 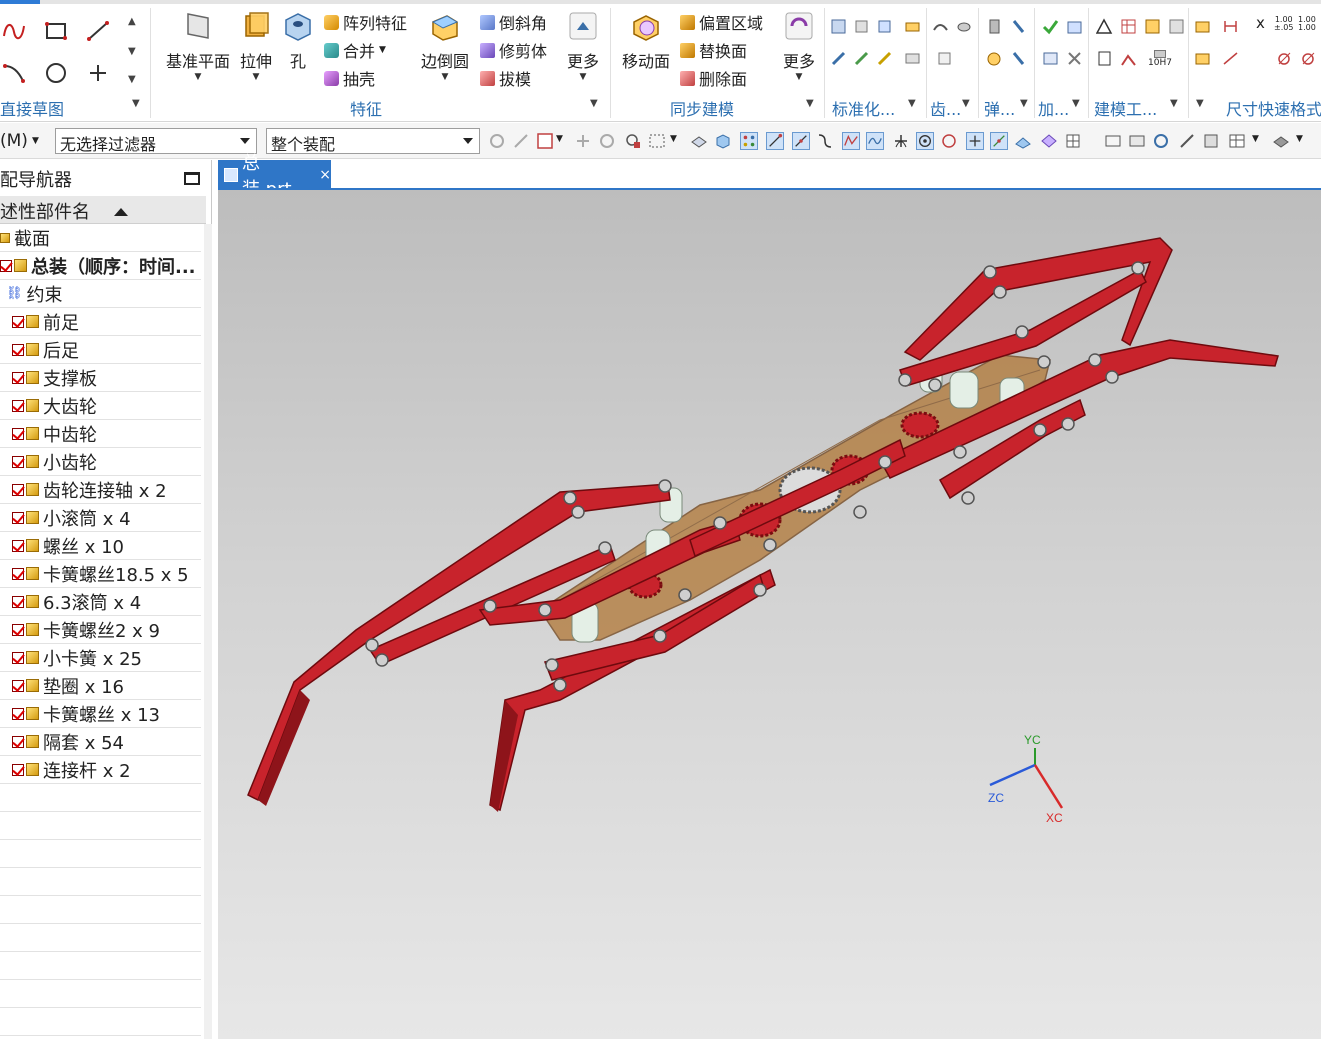 I want to click on sketch-scroll-down-icon: ▼, so click(x=132, y=51).